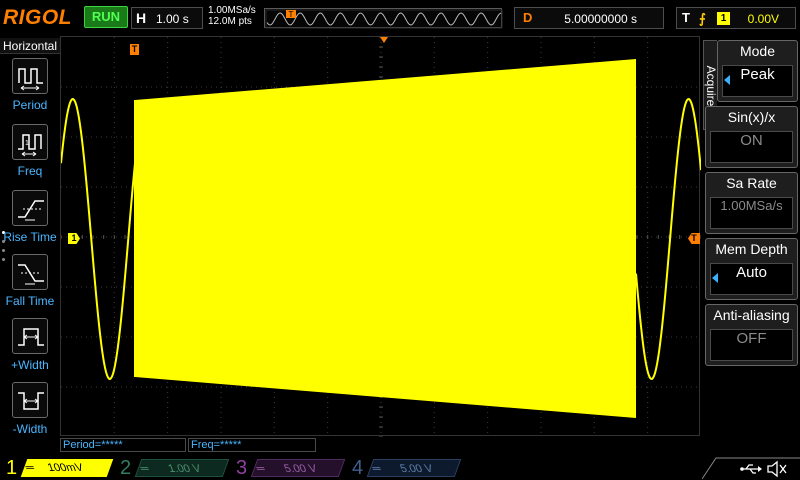 The image size is (800, 480). I want to click on channel-1-box: ═ 100mV, so click(67, 468).